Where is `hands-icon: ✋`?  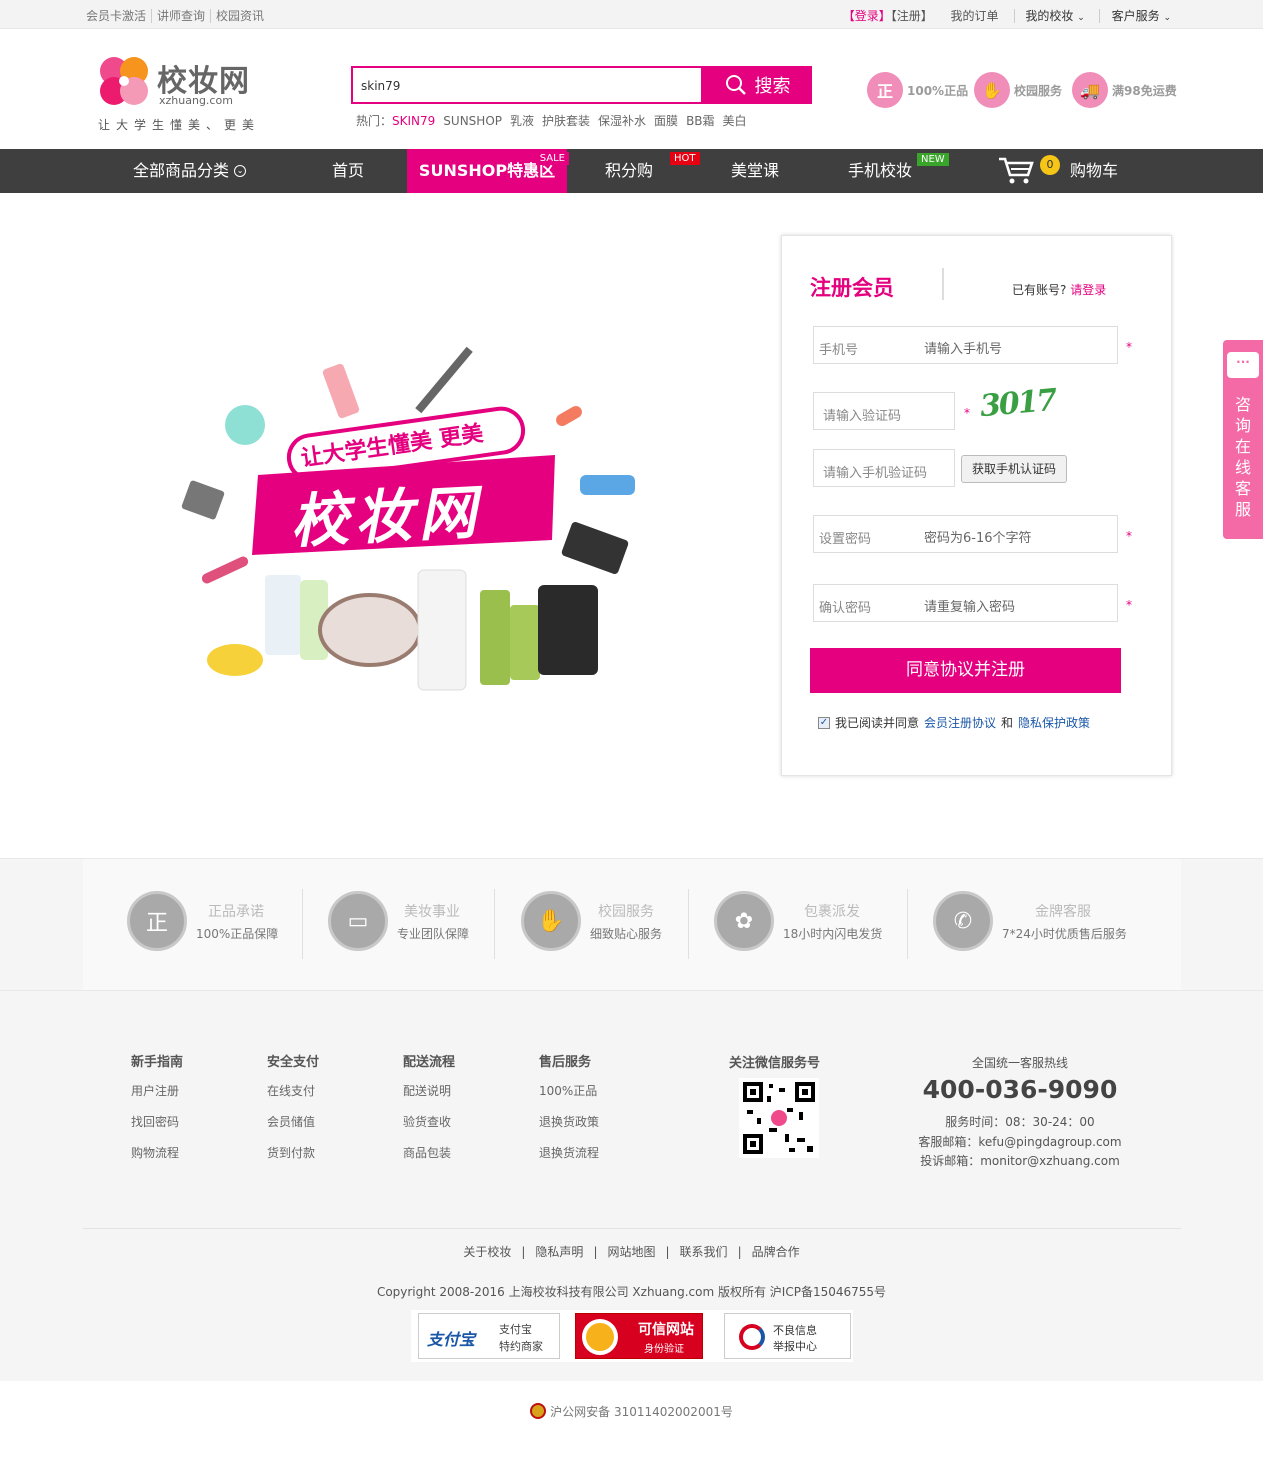 hands-icon: ✋ is located at coordinates (551, 921).